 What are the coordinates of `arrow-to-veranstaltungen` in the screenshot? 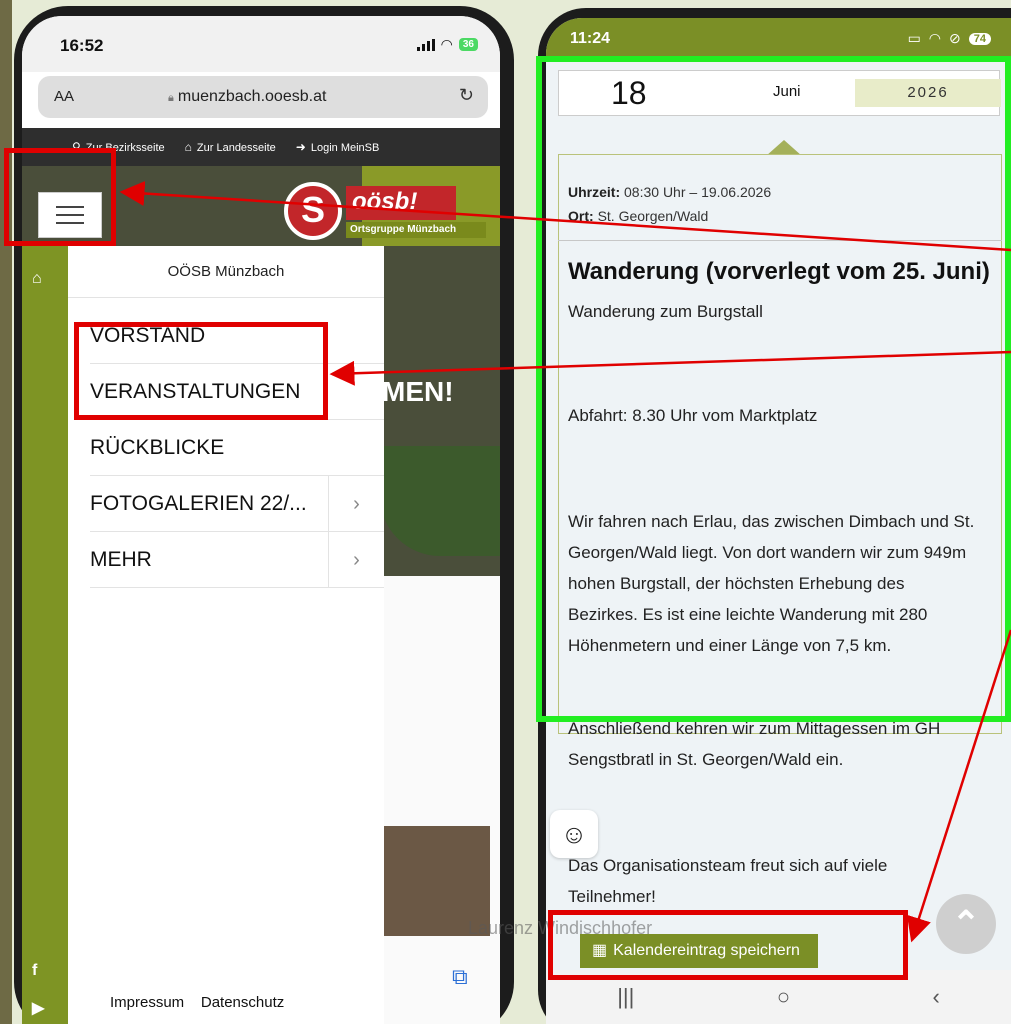 It's located at (670, 368).